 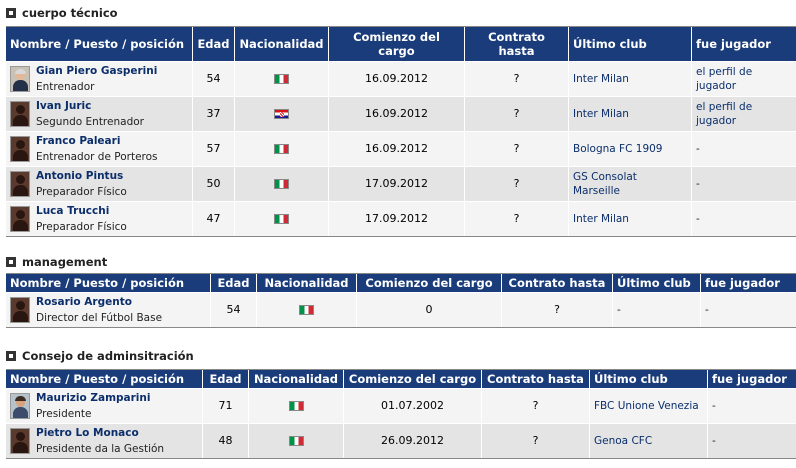 I want to click on person-name-link: Franco Paleari, so click(x=97, y=141).